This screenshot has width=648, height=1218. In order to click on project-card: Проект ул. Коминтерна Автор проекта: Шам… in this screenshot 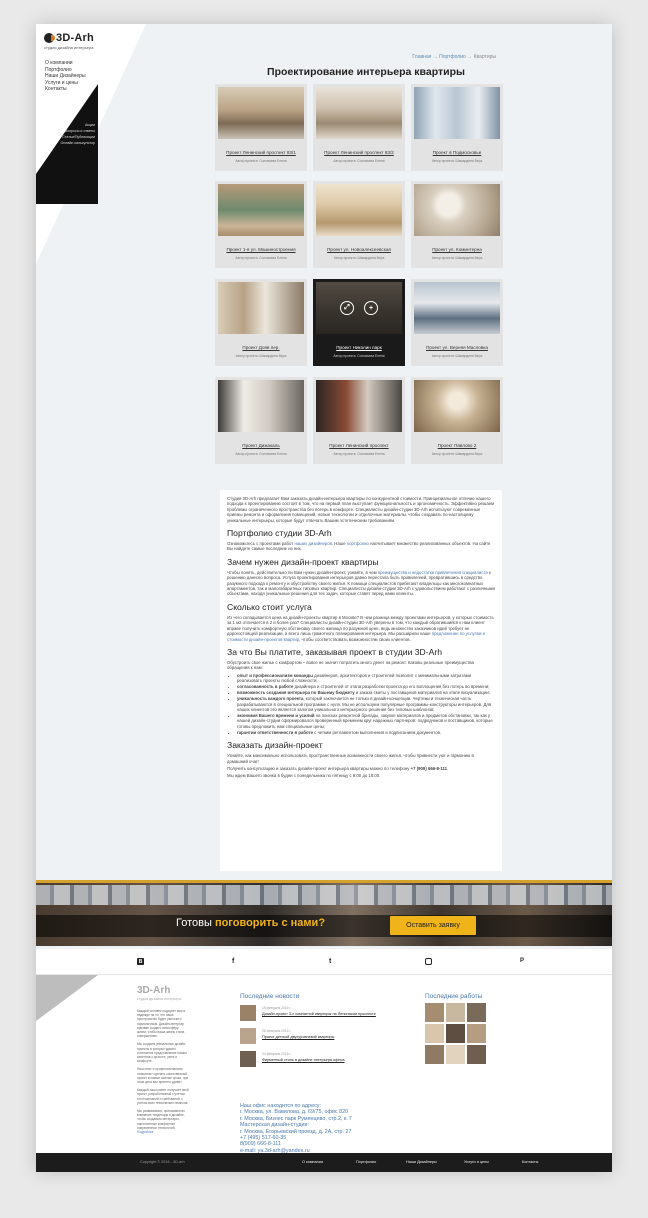, I will do `click(457, 224)`.